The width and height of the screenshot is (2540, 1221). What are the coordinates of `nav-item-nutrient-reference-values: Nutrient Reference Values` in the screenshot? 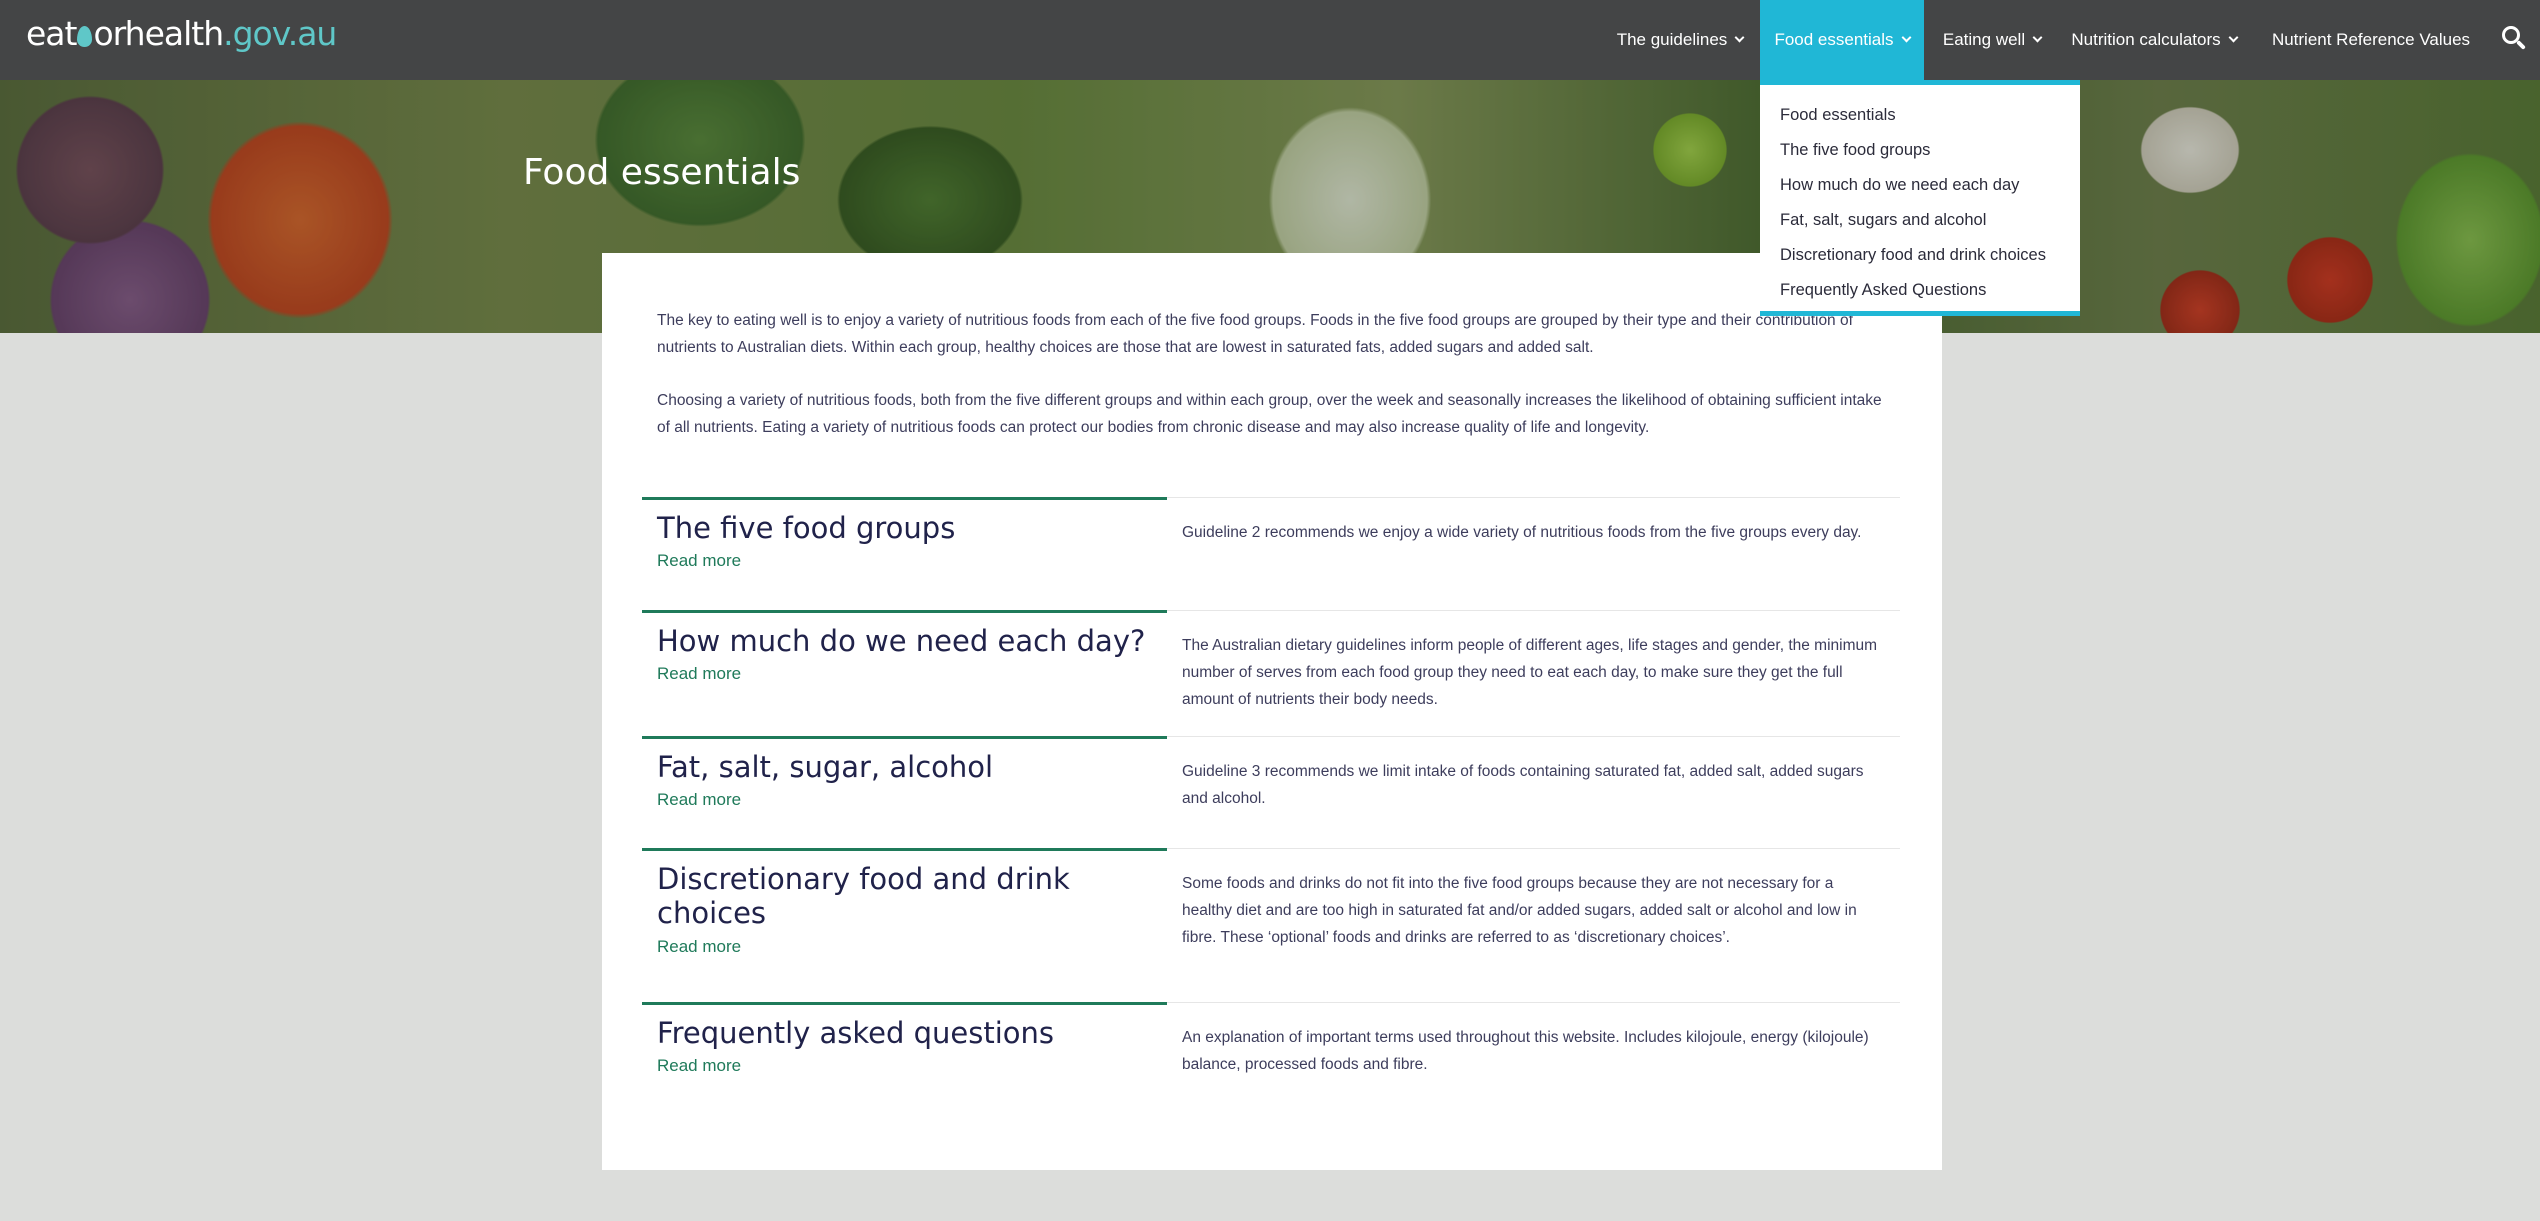 It's located at (2371, 40).